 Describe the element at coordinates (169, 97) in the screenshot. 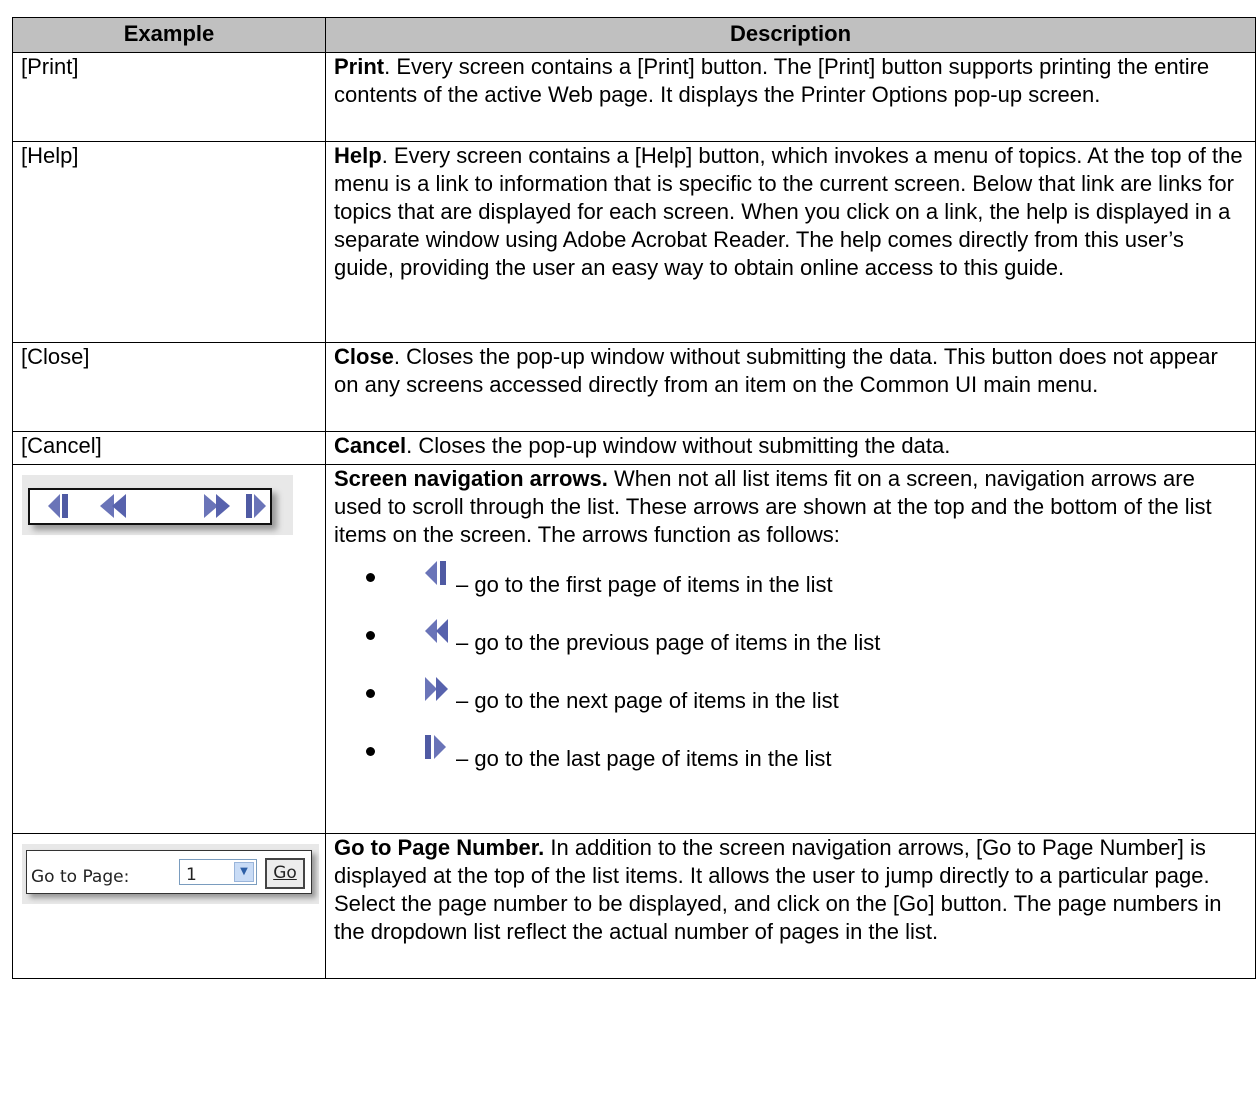

I see `example-cell: [Print]` at that location.